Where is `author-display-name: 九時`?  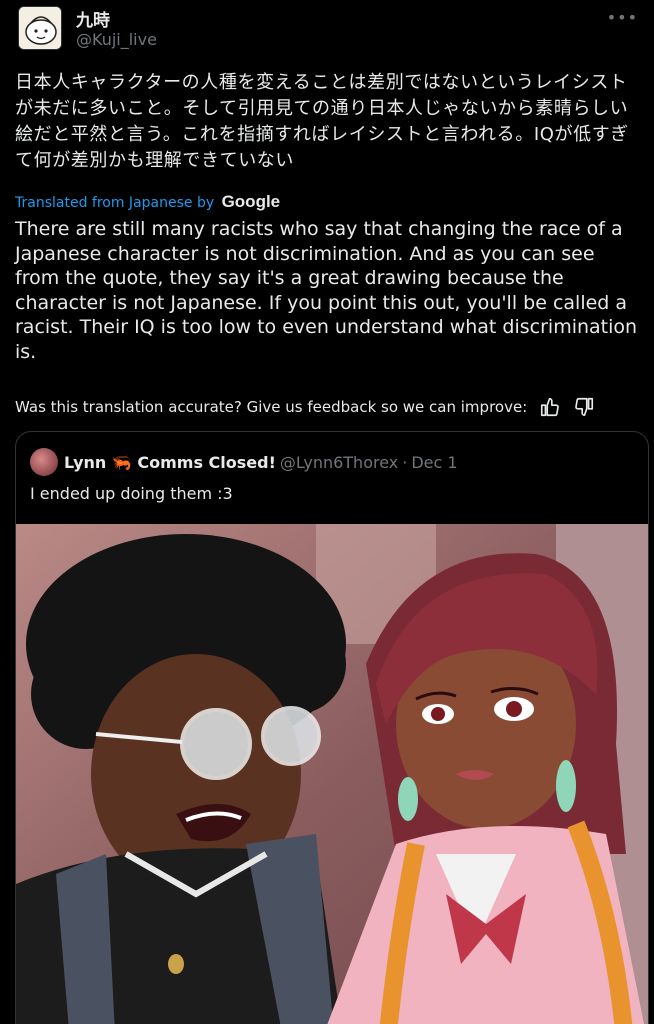 author-display-name: 九時 is located at coordinates (93, 18).